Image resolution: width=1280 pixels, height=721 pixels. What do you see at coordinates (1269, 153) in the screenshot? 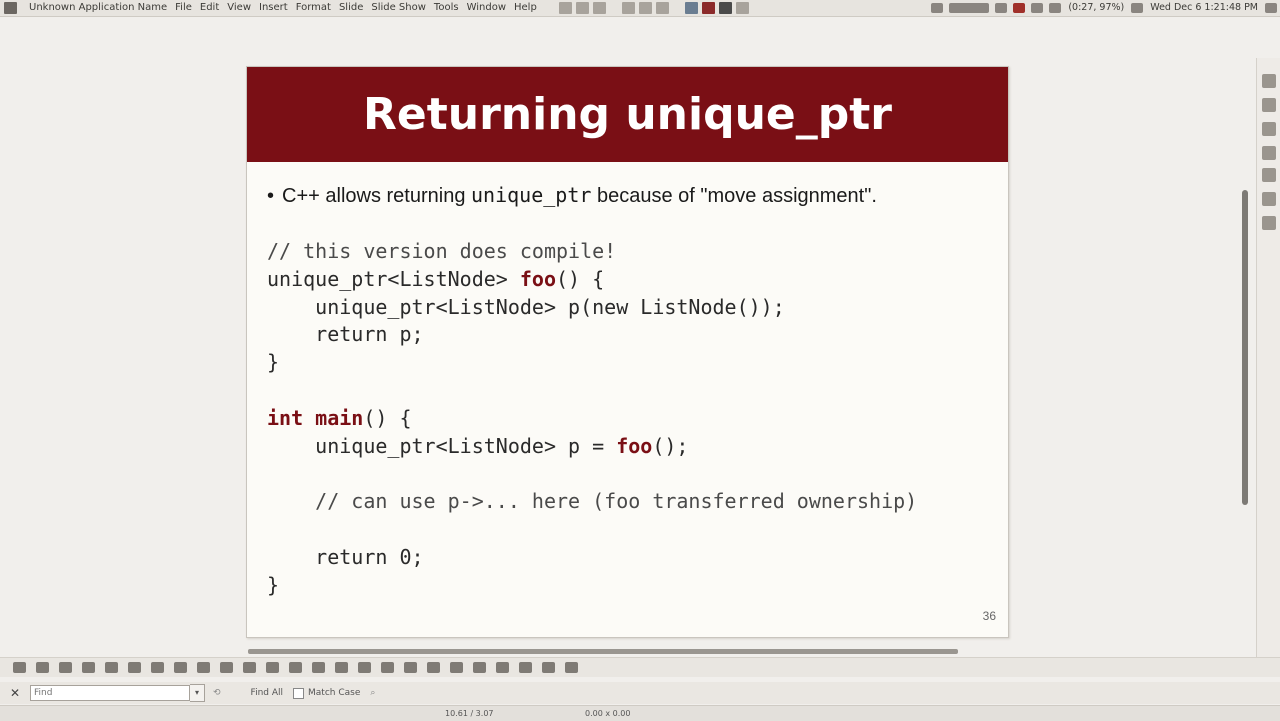
I see `navigator-icon` at bounding box center [1269, 153].